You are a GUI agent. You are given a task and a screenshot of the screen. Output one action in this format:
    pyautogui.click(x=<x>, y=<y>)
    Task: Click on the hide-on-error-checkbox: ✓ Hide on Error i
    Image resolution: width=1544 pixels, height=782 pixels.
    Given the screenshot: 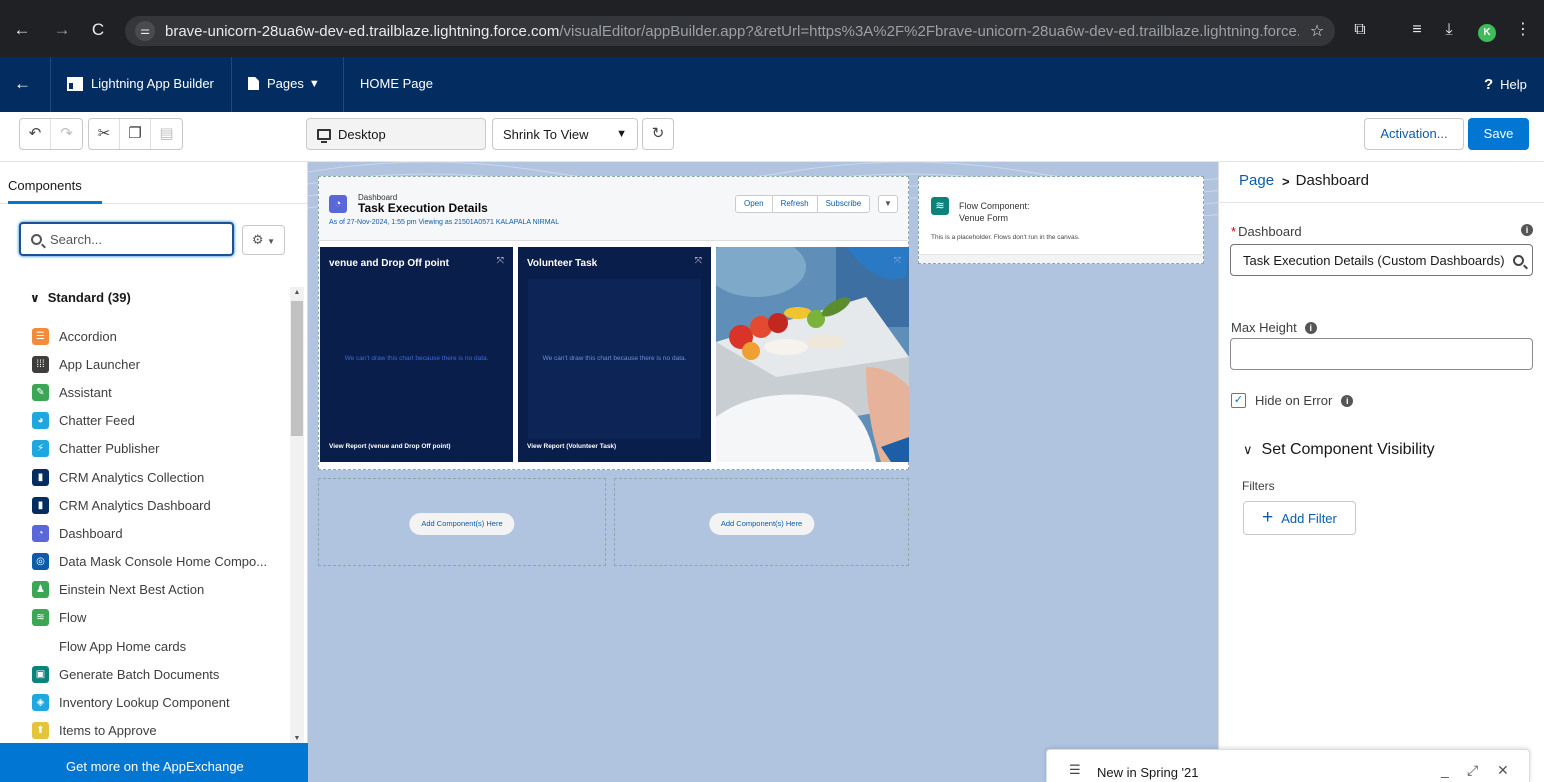 What is the action you would take?
    pyautogui.click(x=1292, y=400)
    